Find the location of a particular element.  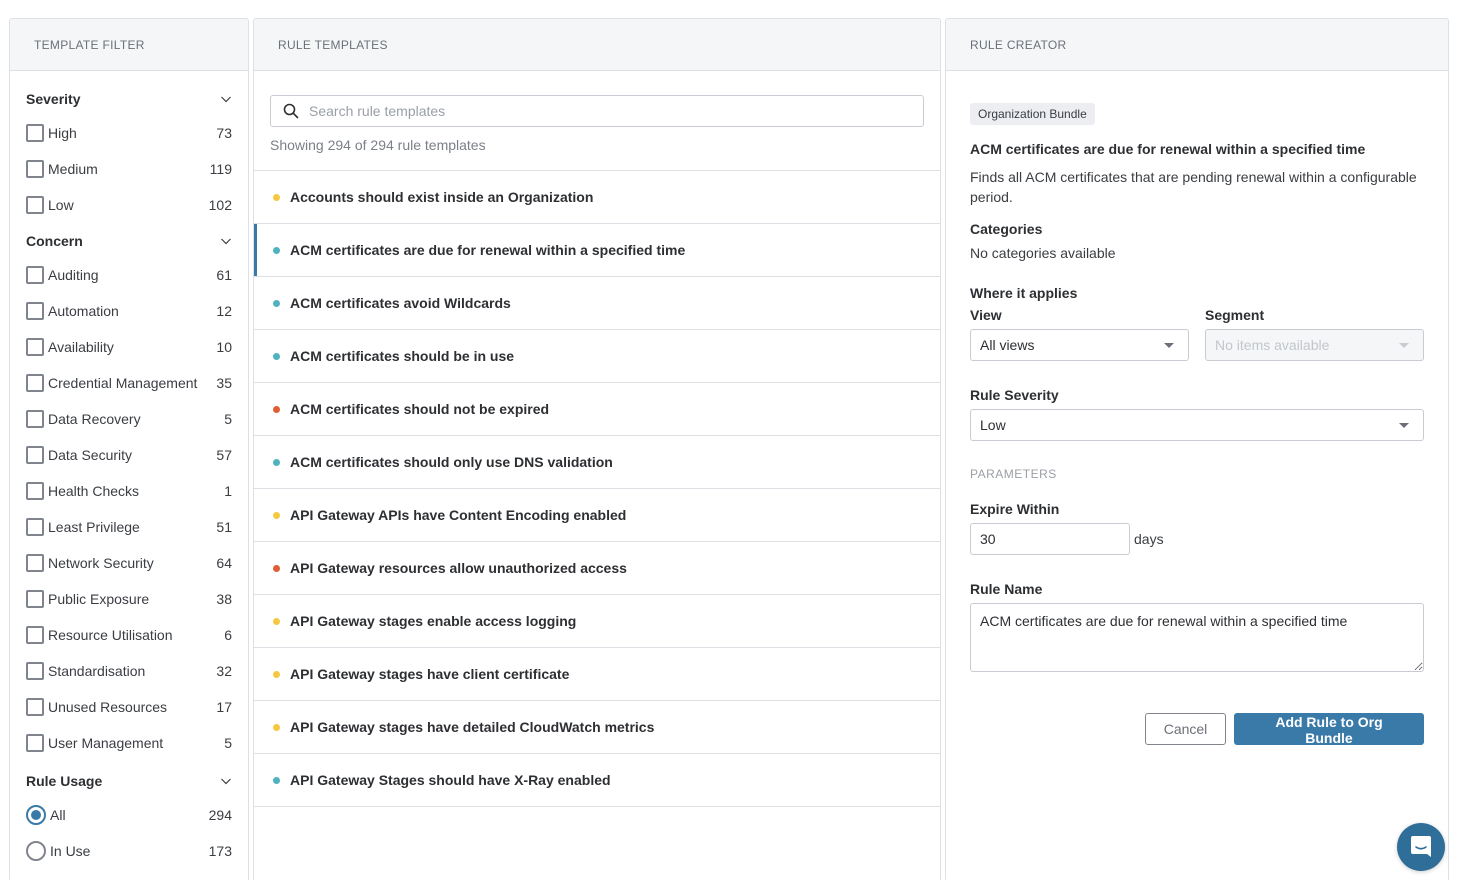

template-row: ACM certificates should not be expired is located at coordinates (597, 409).